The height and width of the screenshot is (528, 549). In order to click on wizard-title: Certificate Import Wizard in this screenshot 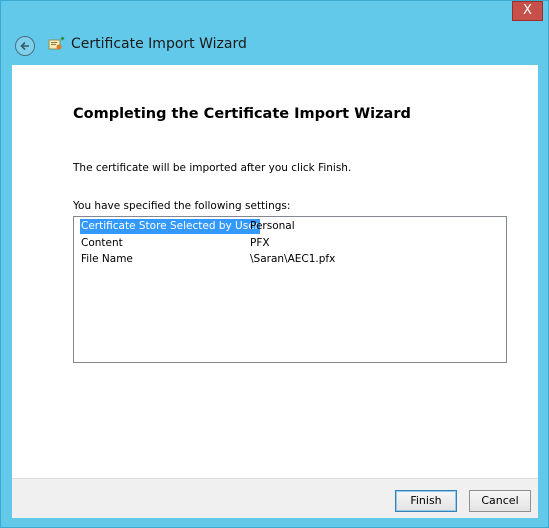, I will do `click(159, 44)`.